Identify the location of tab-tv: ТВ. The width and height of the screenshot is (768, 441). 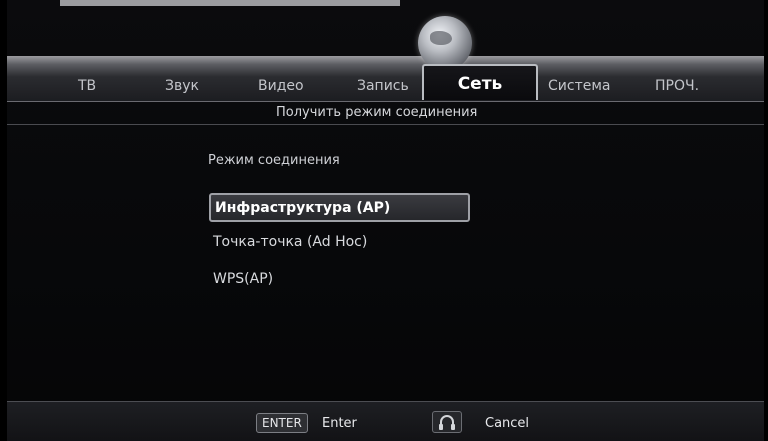
(87, 86).